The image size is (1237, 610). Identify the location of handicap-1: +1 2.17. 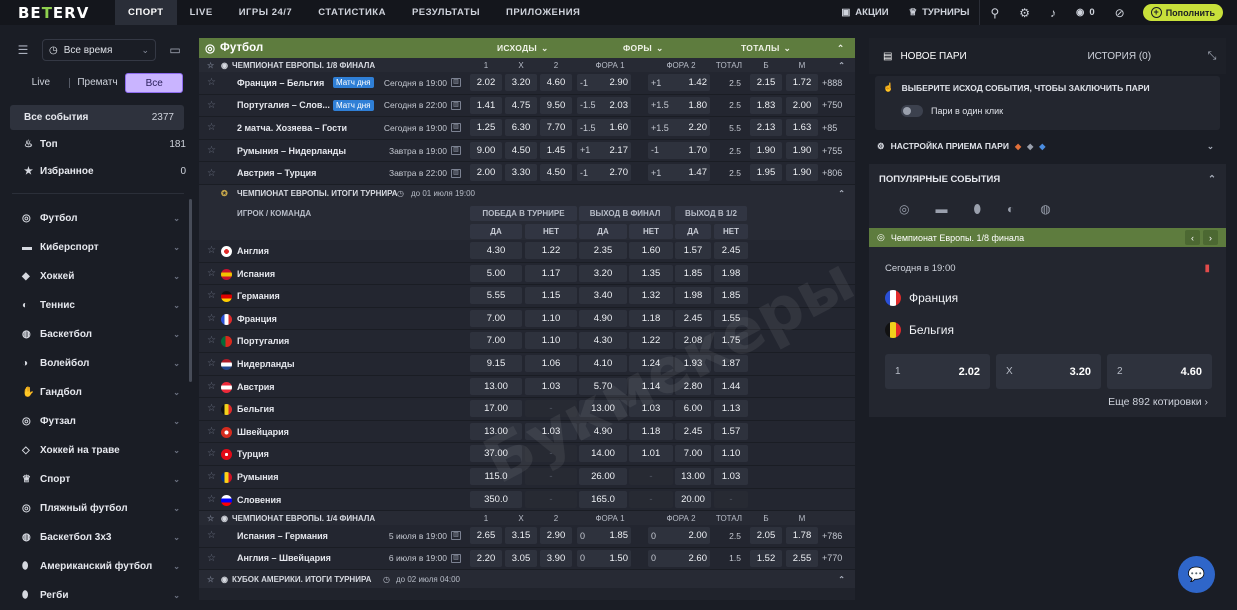
(604, 150).